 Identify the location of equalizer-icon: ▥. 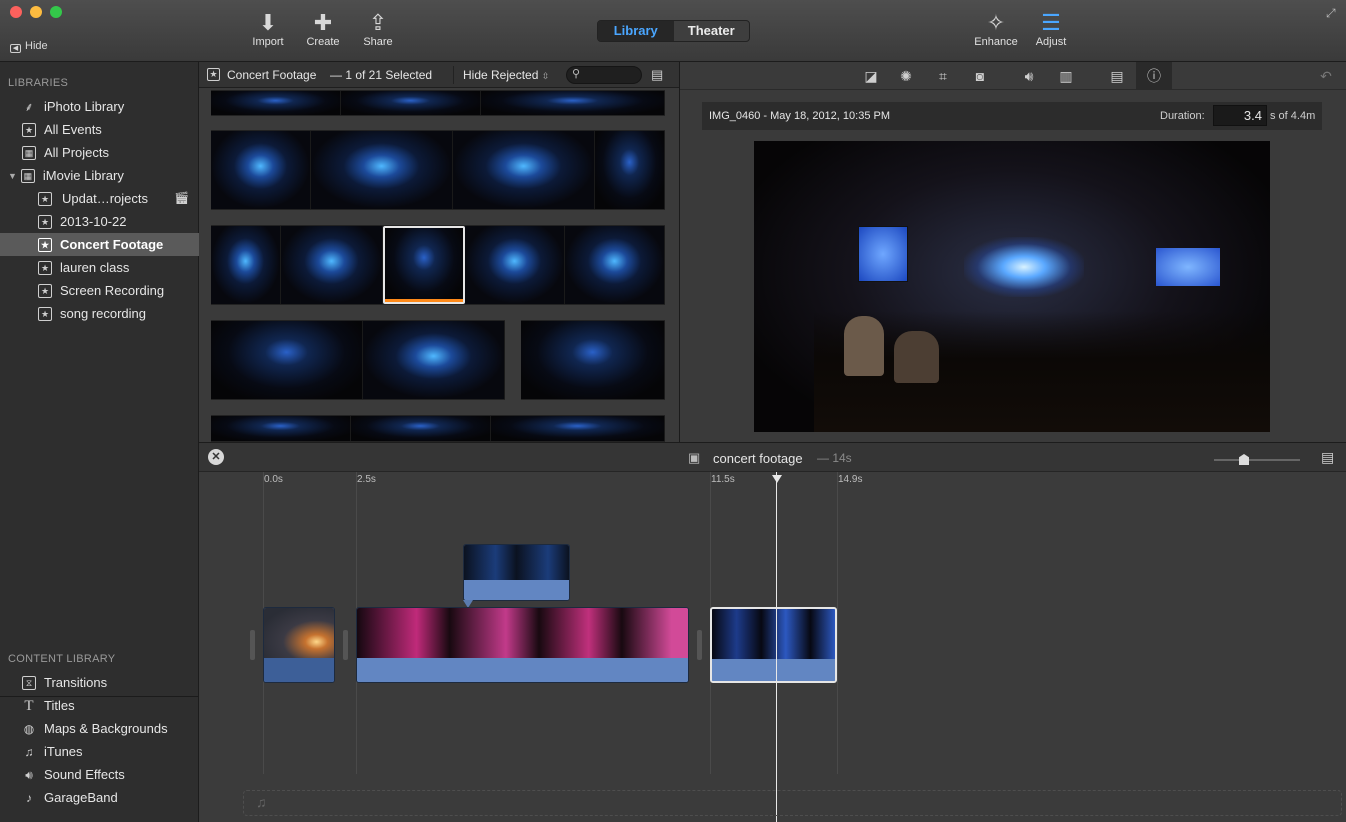
(1066, 76).